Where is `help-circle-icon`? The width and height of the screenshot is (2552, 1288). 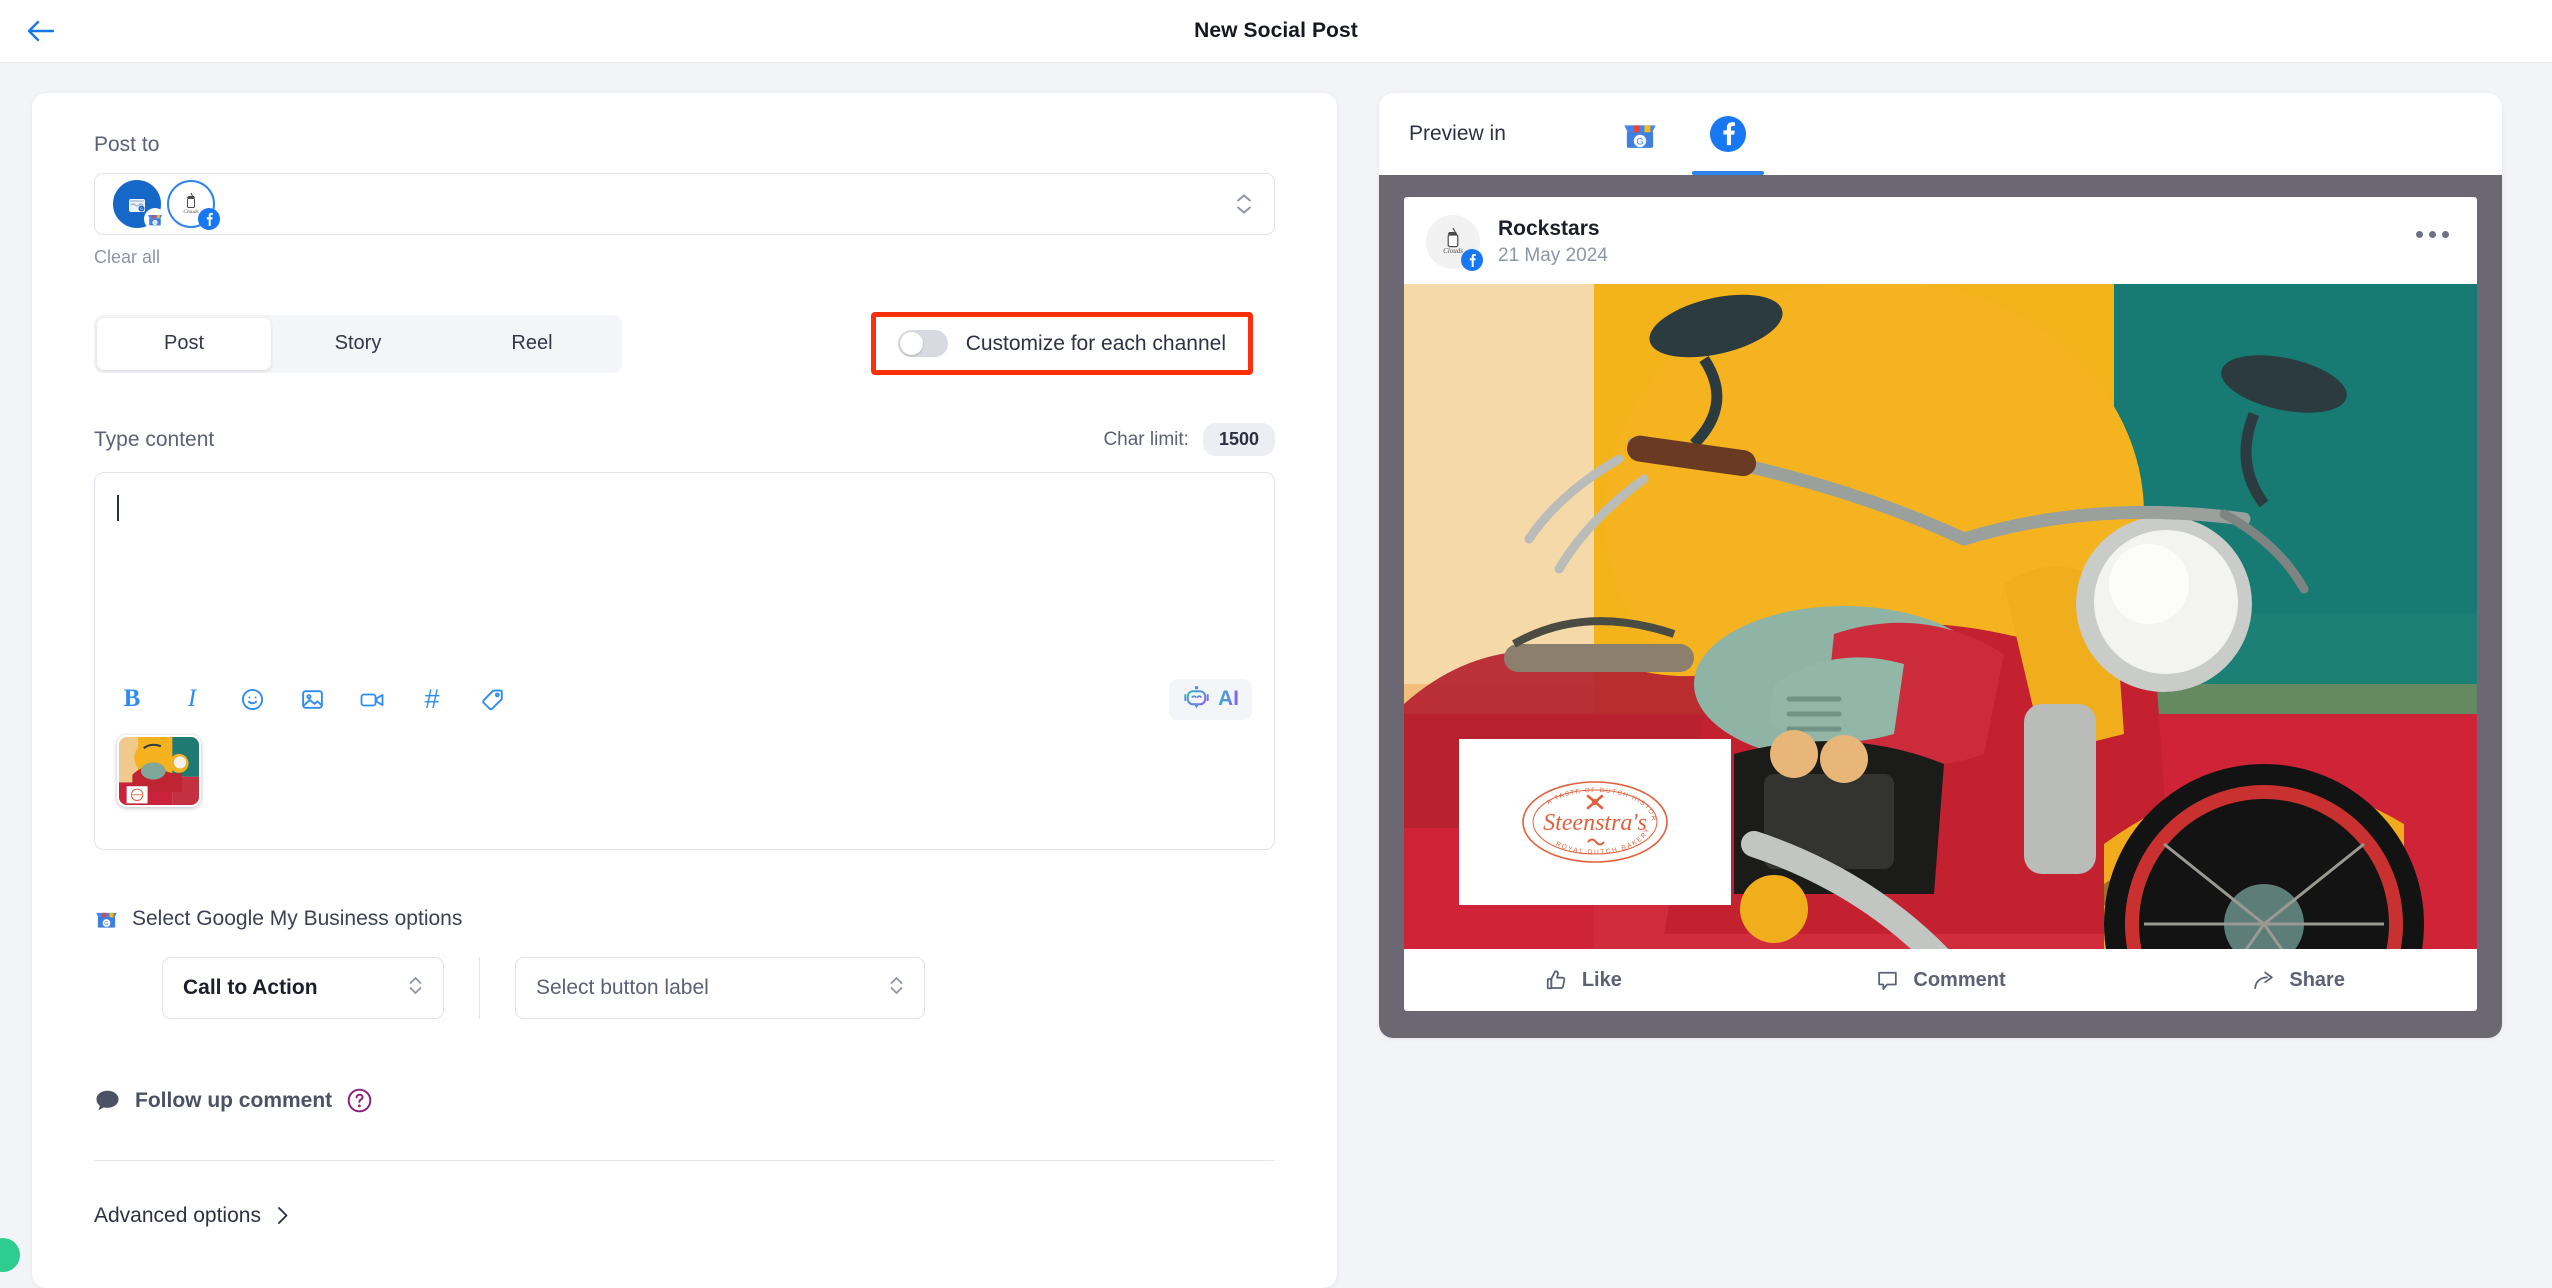 help-circle-icon is located at coordinates (359, 1100).